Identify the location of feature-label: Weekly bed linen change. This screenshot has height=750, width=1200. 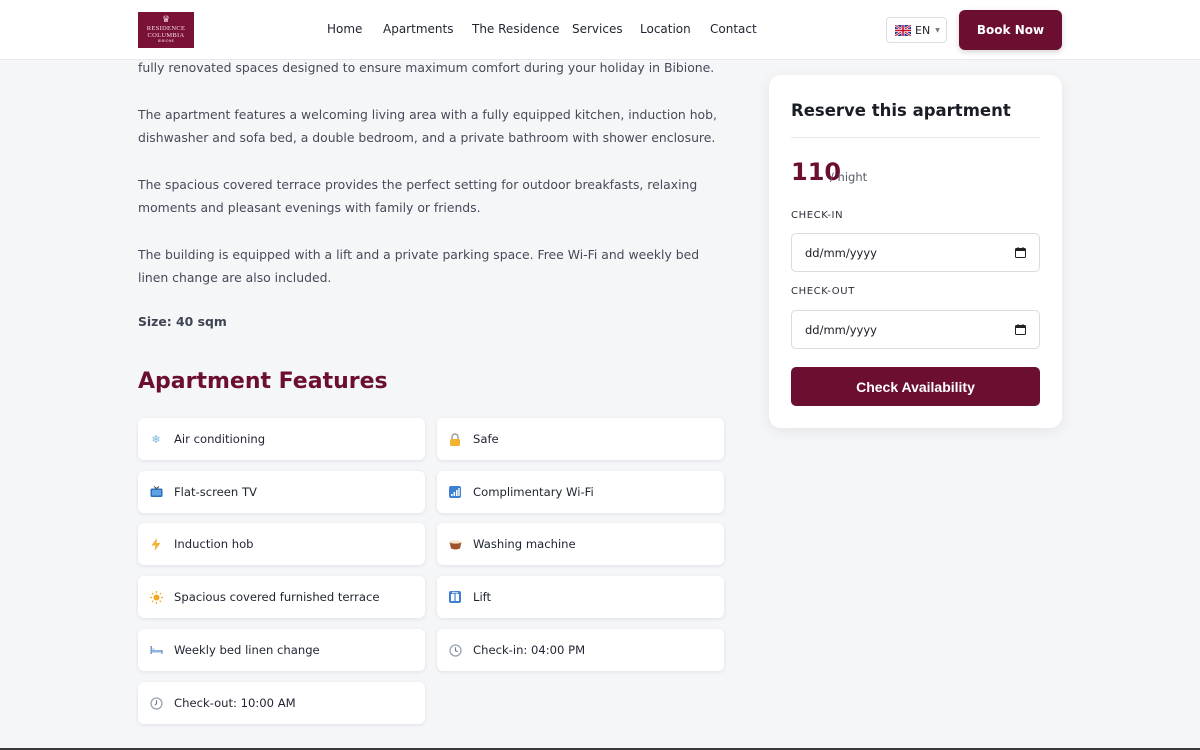
(247, 650).